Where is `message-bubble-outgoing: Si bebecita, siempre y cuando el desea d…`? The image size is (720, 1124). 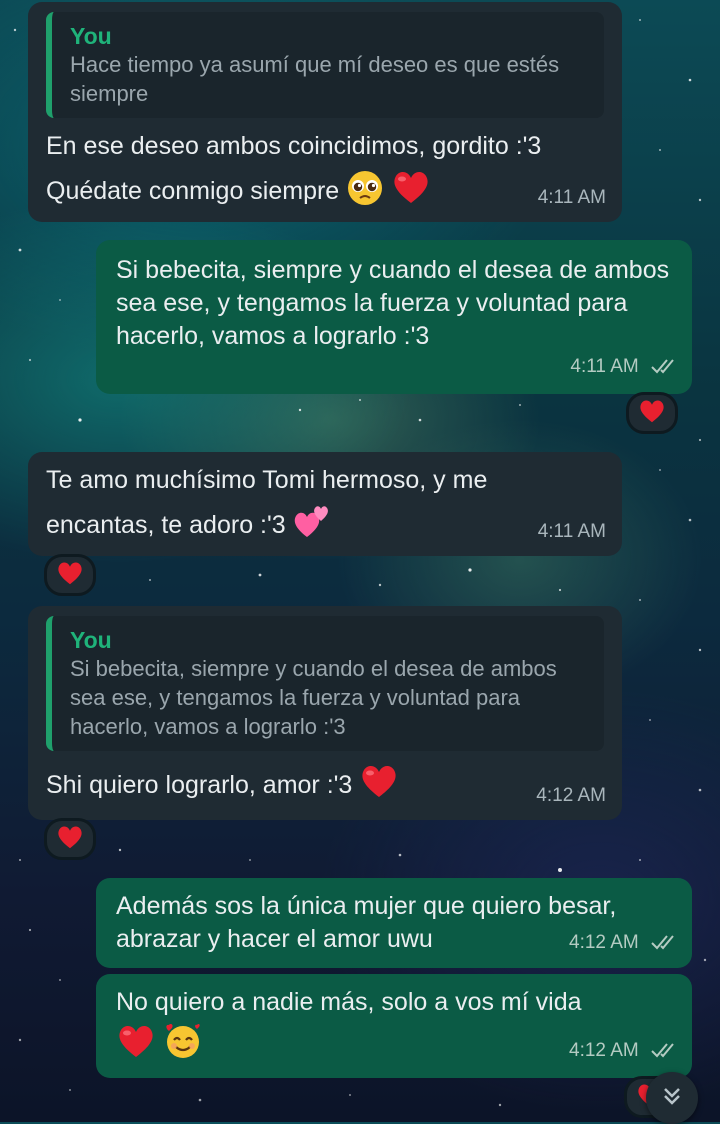 message-bubble-outgoing: Si bebecita, siempre y cuando el desea d… is located at coordinates (394, 317).